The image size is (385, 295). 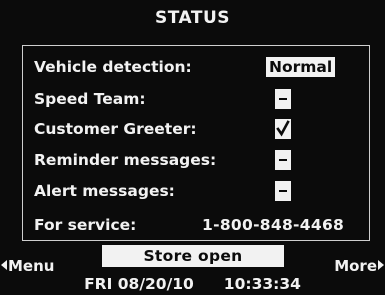 I want to click on store-status-bar: Store open, so click(x=193, y=256).